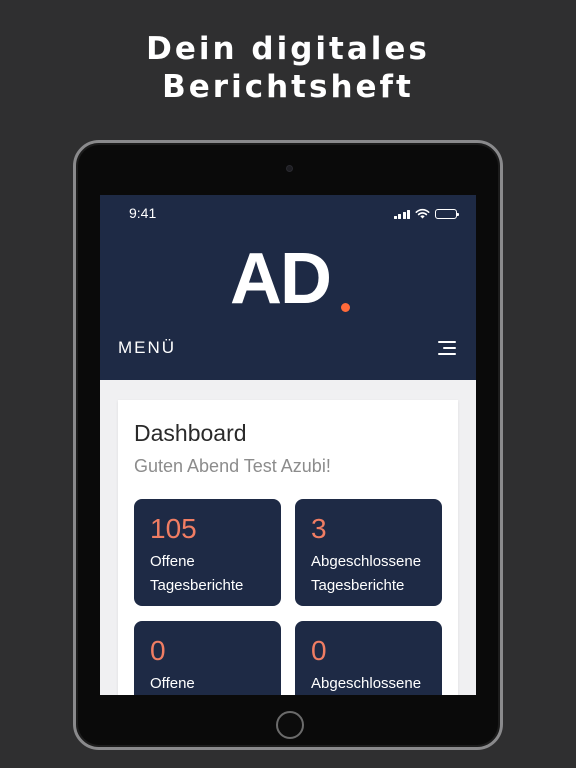  I want to click on tile-label: Offene Tagesberichte, so click(196, 574).